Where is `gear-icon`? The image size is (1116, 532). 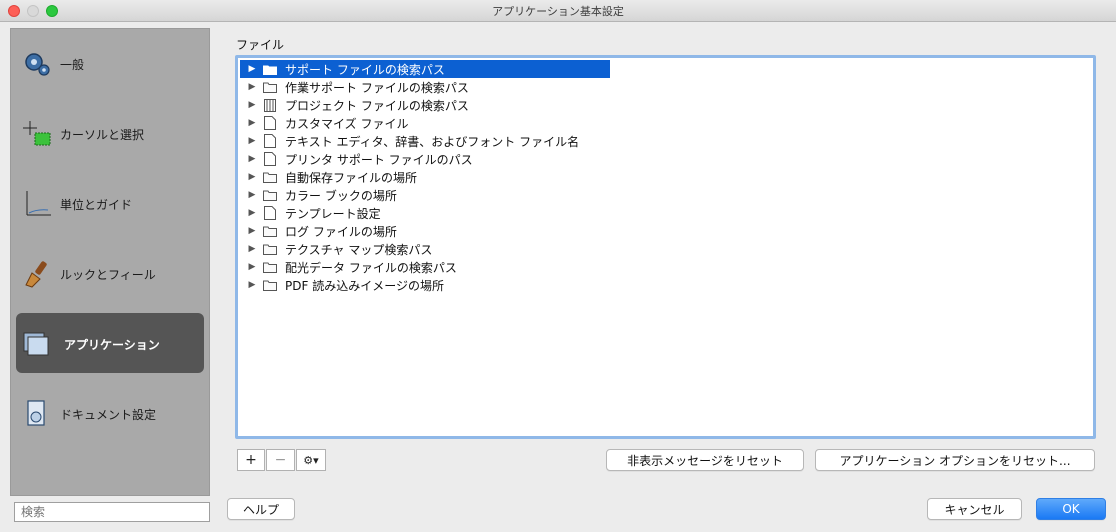
gear-icon is located at coordinates (37, 64).